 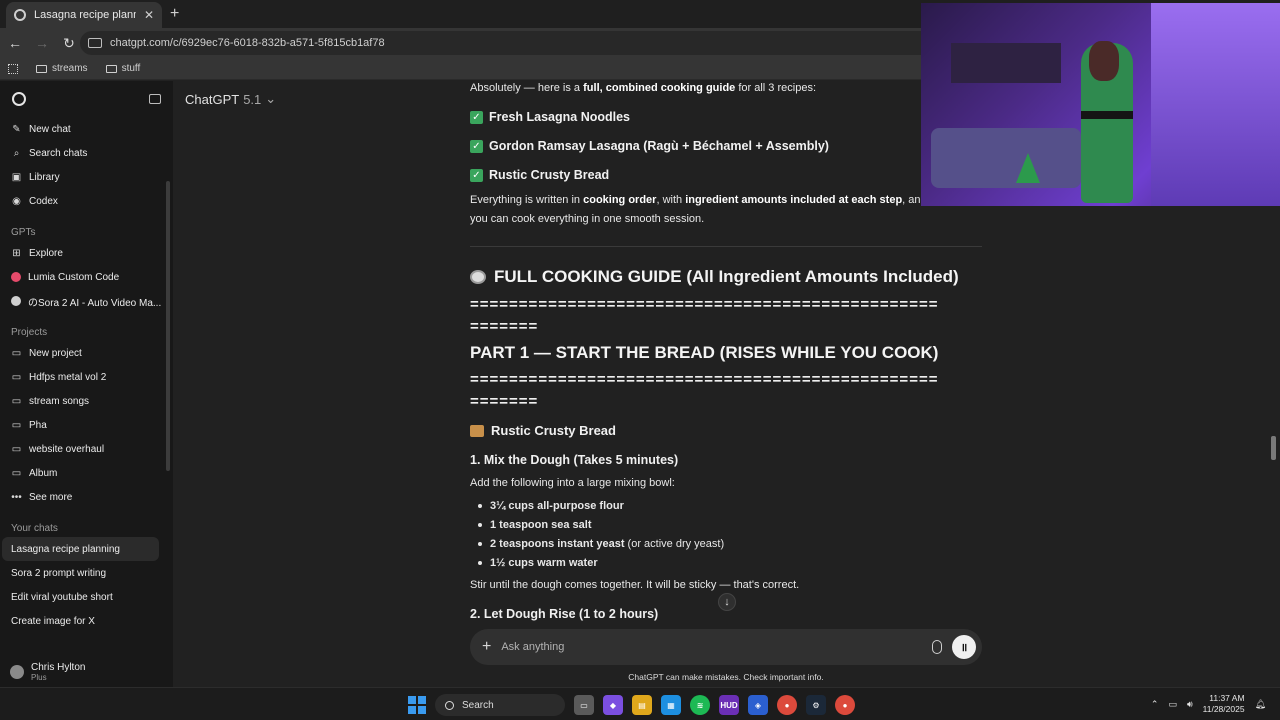 I want to click on check-mark-icon: ✓, so click(x=476, y=175).